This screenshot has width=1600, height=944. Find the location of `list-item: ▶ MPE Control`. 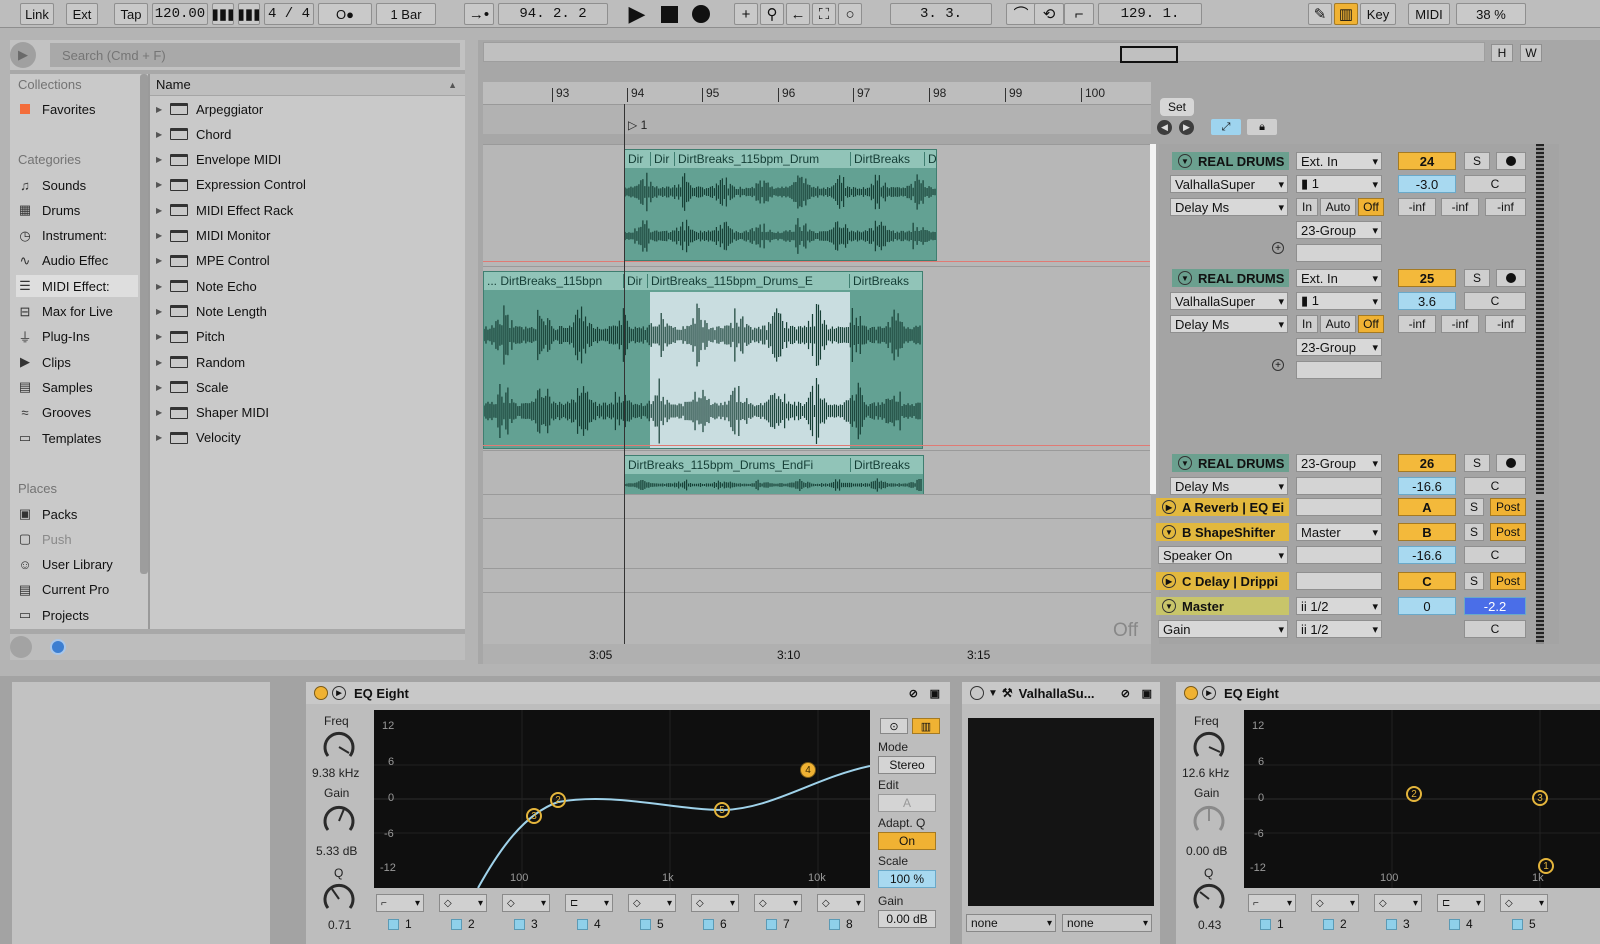

list-item: ▶ MPE Control is located at coordinates (306, 261).